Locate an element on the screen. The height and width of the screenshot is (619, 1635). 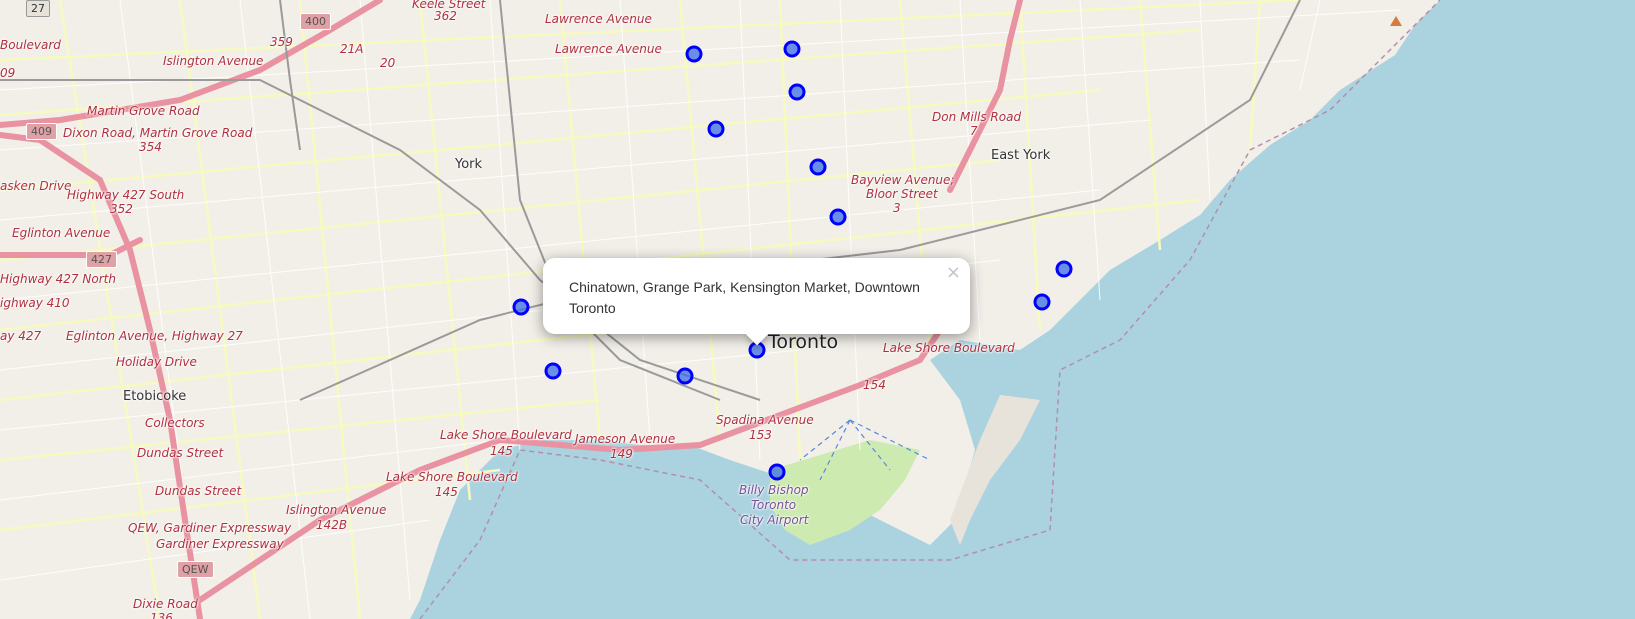
road-label-islington: Islington Avenue is located at coordinates (213, 61).